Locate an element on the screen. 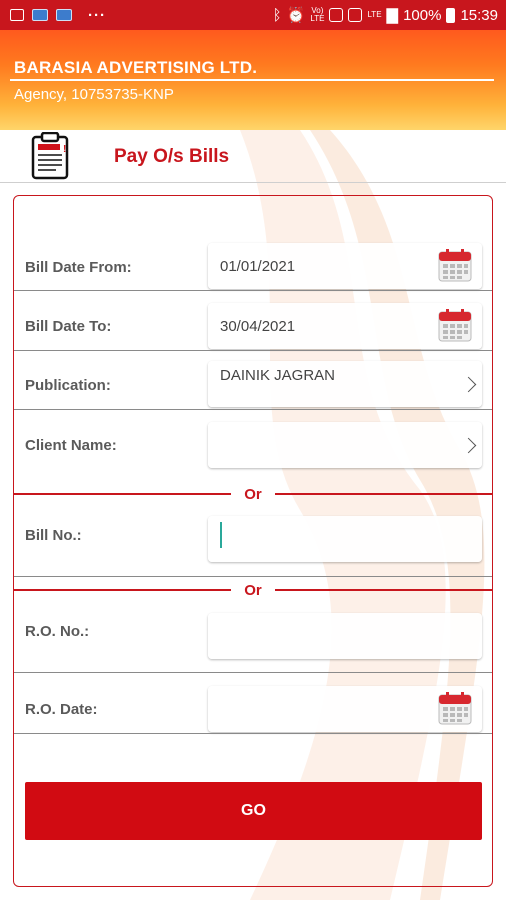 The height and width of the screenshot is (900, 506). battery-percent: 100% is located at coordinates (422, 15).